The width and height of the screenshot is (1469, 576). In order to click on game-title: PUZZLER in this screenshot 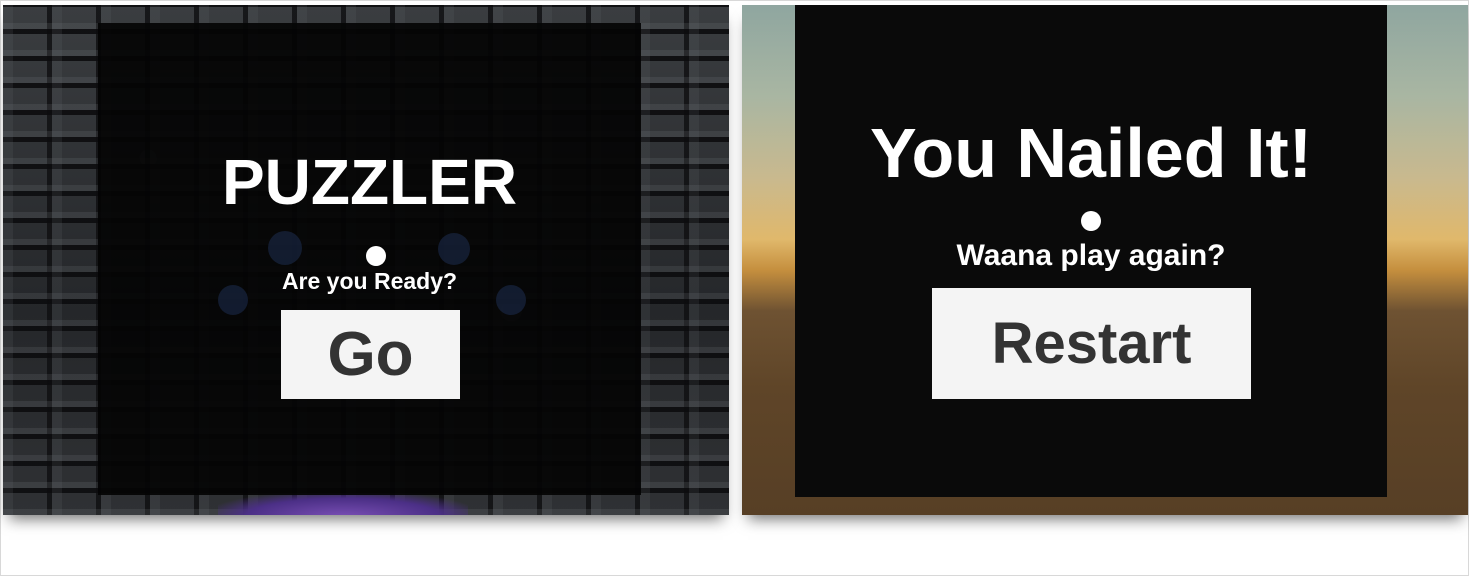, I will do `click(369, 182)`.